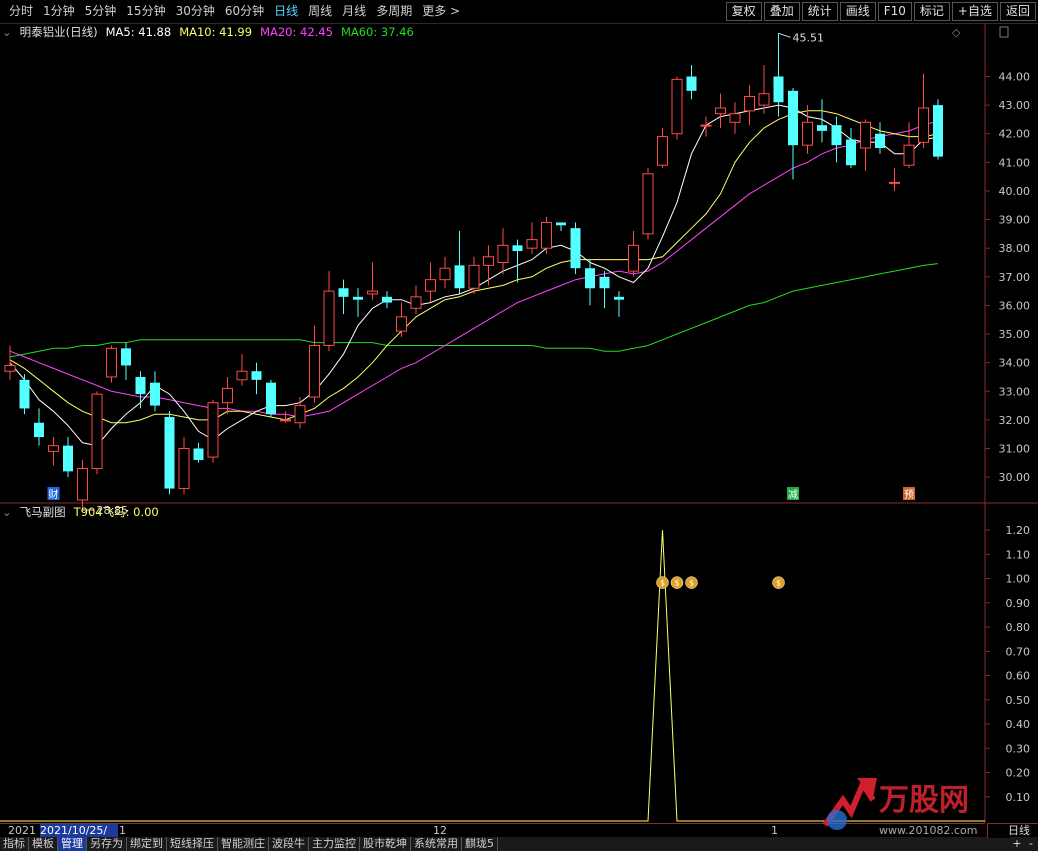 Image resolution: width=1038 pixels, height=851 pixels. I want to click on bottom-tab: 麒珑5, so click(480, 844).